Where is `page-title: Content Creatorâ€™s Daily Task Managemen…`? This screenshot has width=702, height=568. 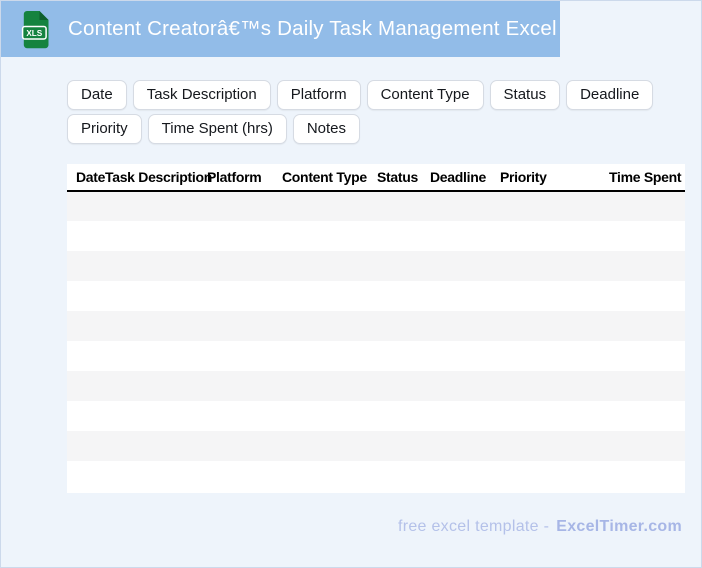 page-title: Content Creatorâ€™s Daily Task Managemen… is located at coordinates (312, 28).